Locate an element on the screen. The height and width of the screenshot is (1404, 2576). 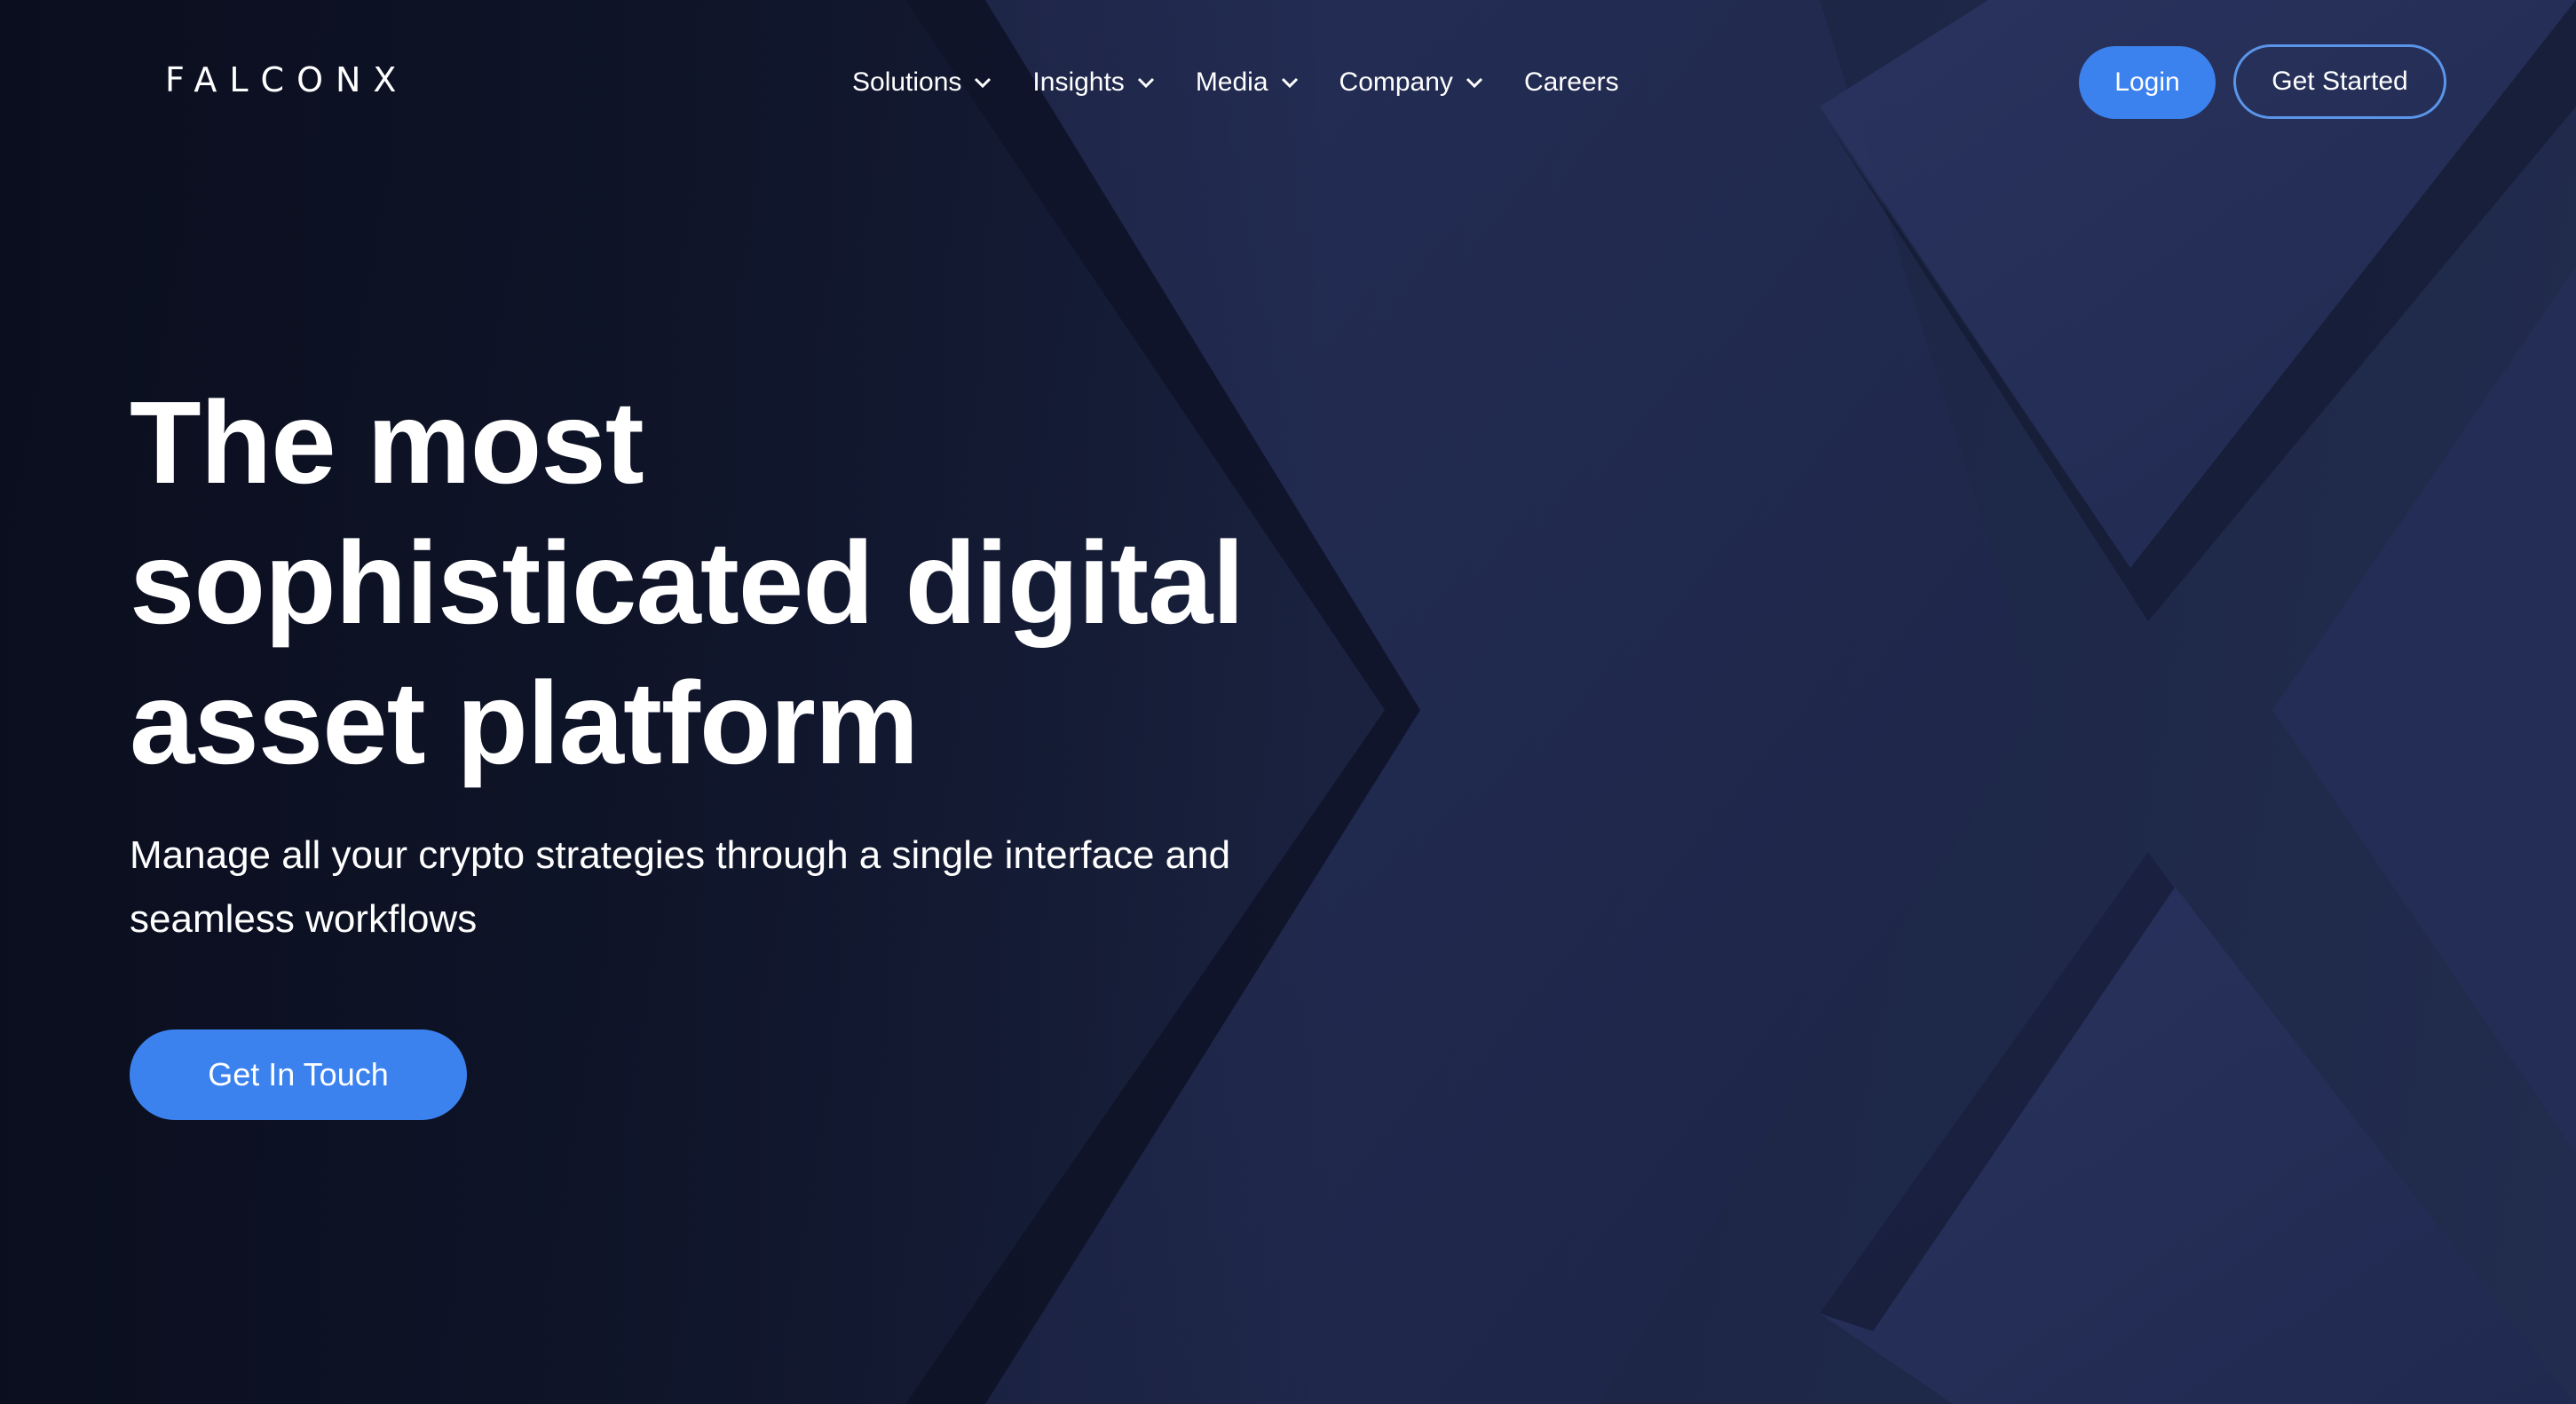
hero-title-line: asset platform is located at coordinates (524, 723).